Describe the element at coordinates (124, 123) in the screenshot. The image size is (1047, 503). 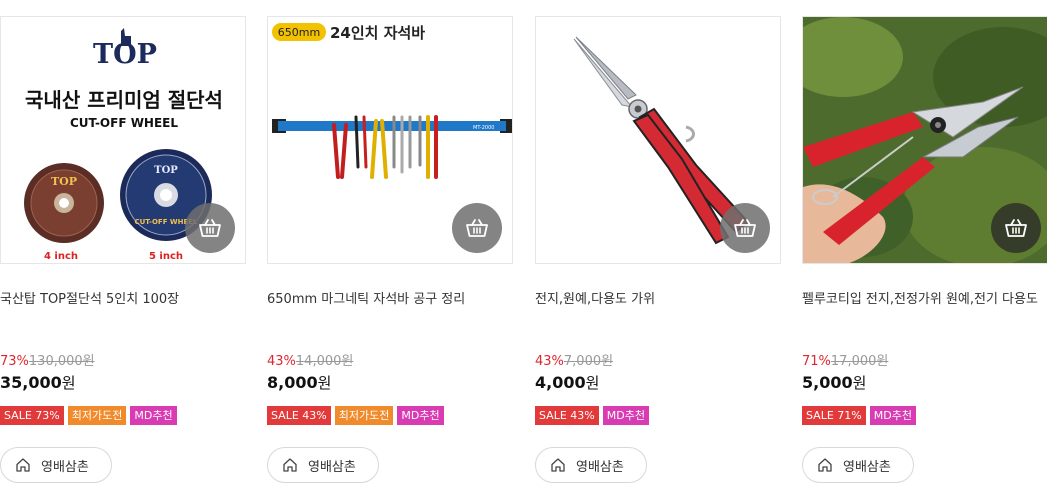
I see `image-subline: CUT-OFF WHEEL` at that location.